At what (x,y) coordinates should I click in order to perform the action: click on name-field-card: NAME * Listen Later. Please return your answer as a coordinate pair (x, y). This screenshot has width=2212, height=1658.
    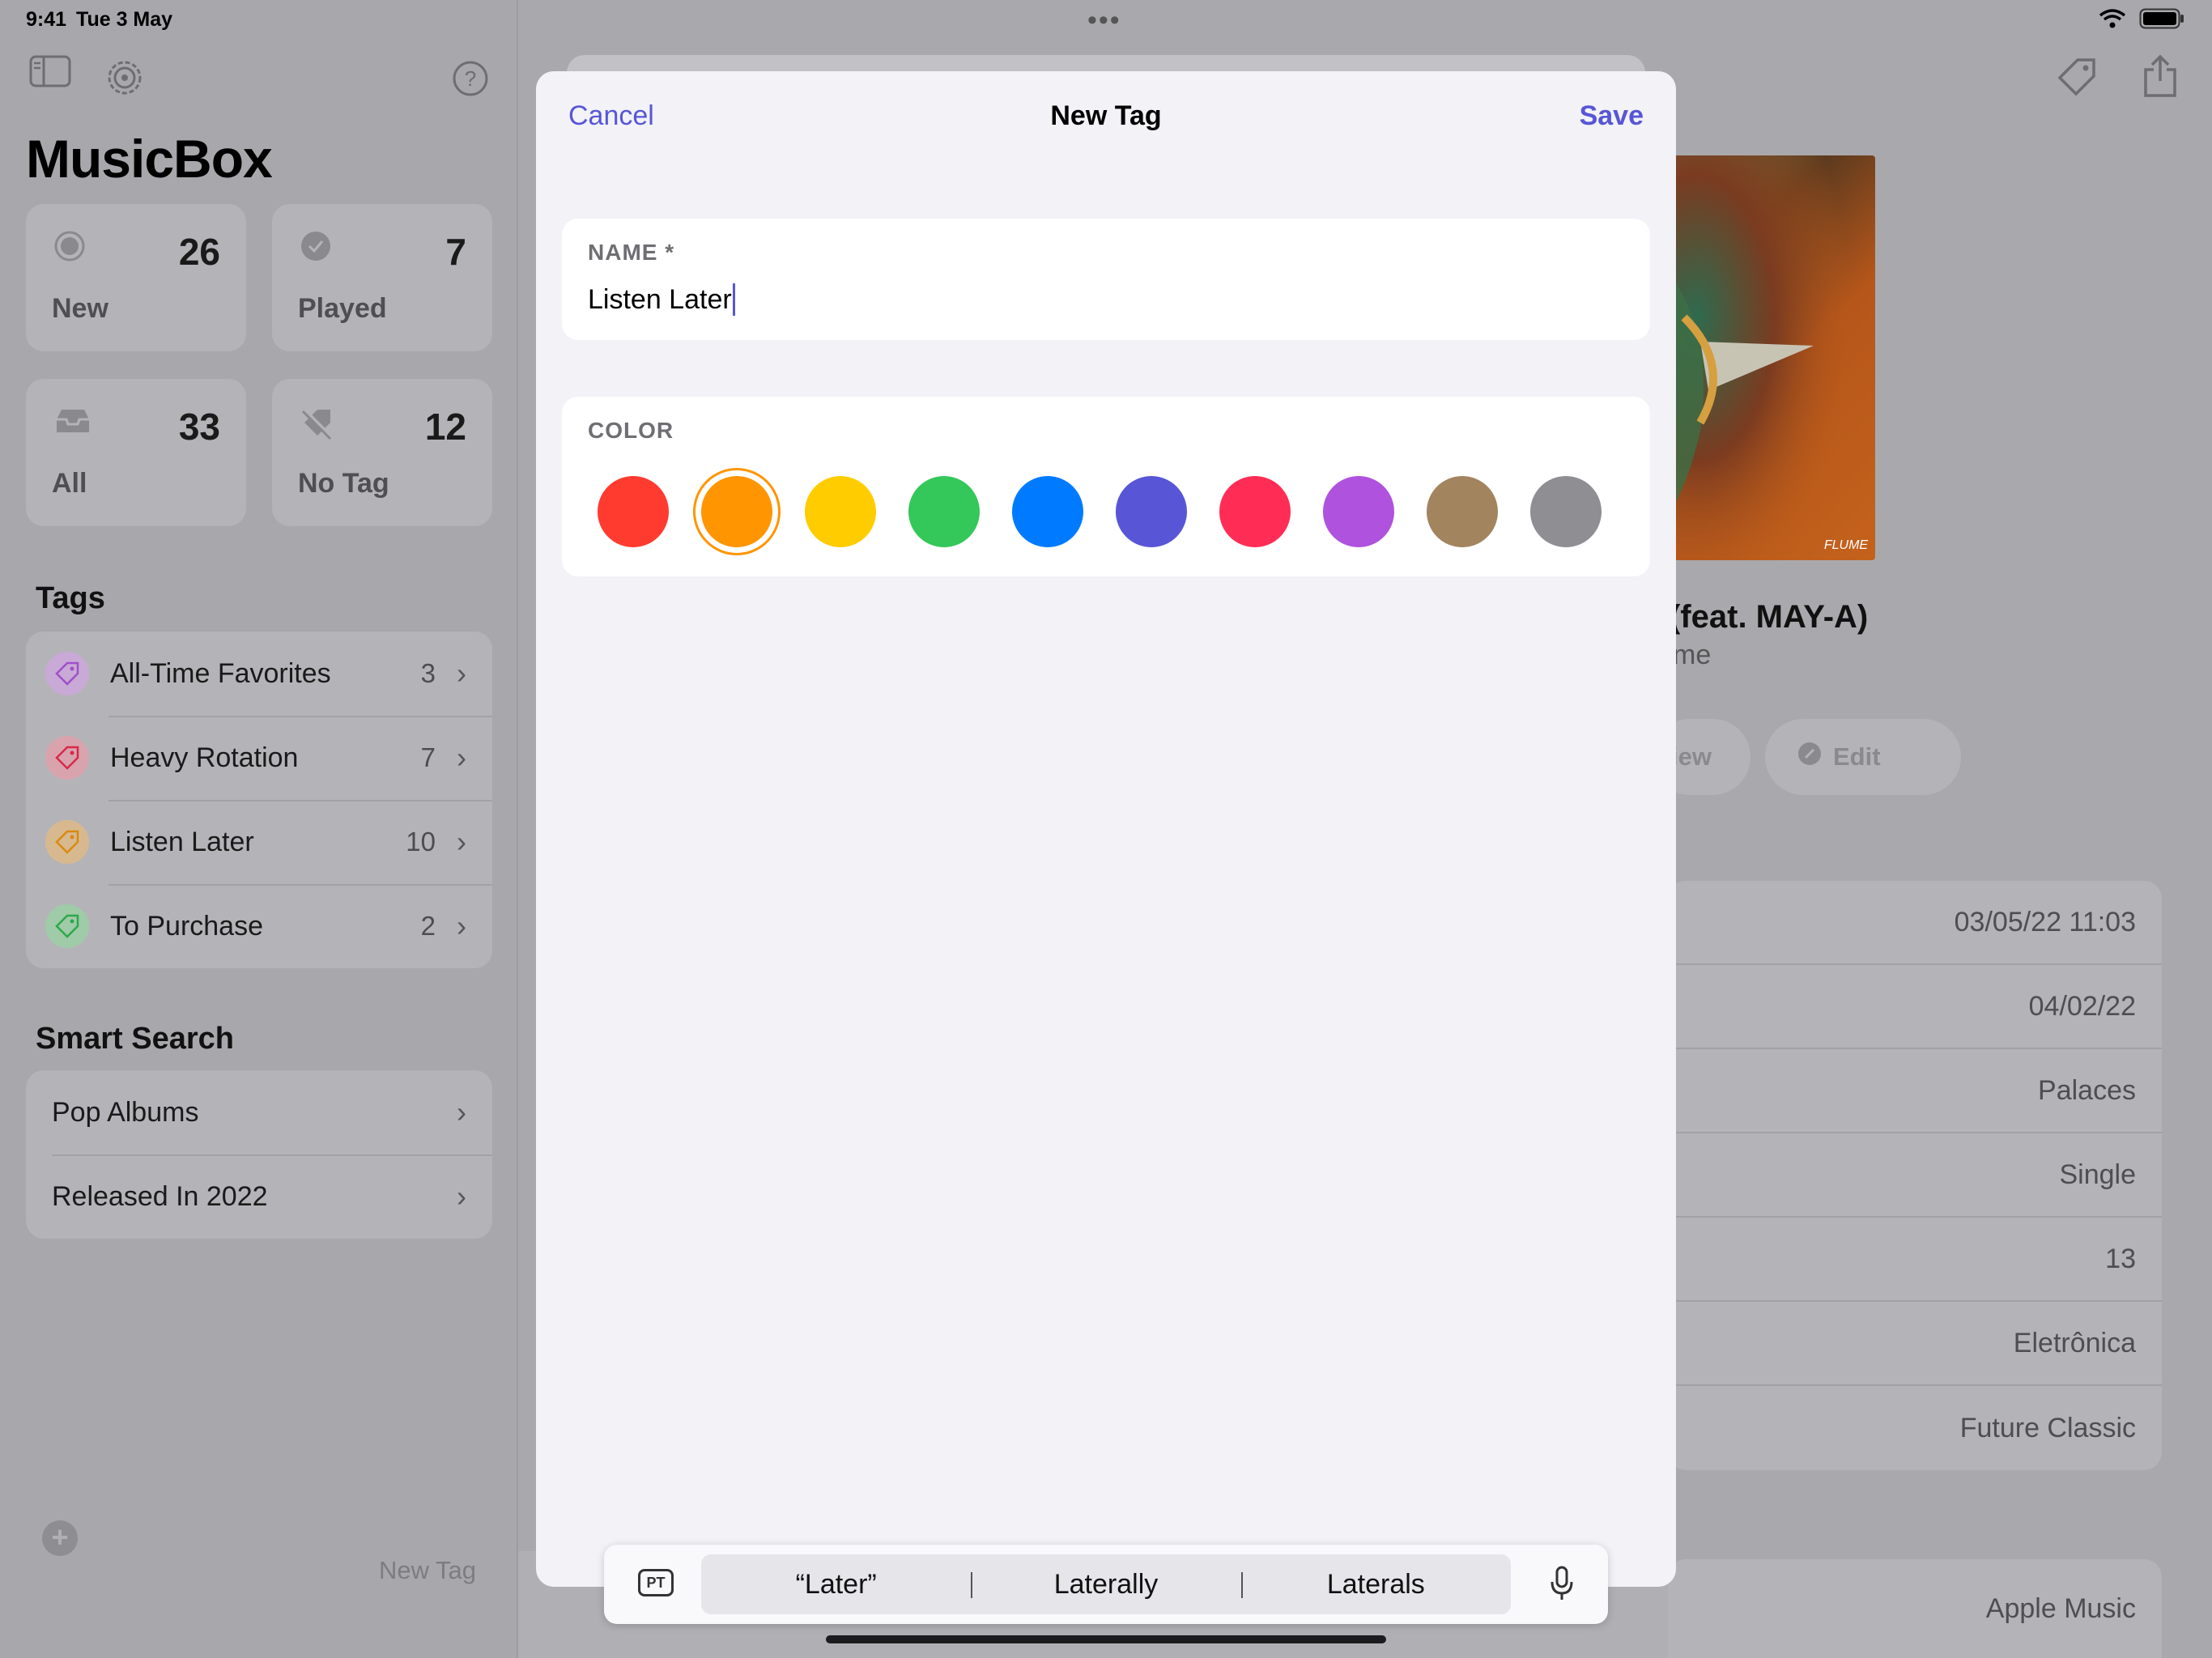
    Looking at the image, I should click on (1106, 279).